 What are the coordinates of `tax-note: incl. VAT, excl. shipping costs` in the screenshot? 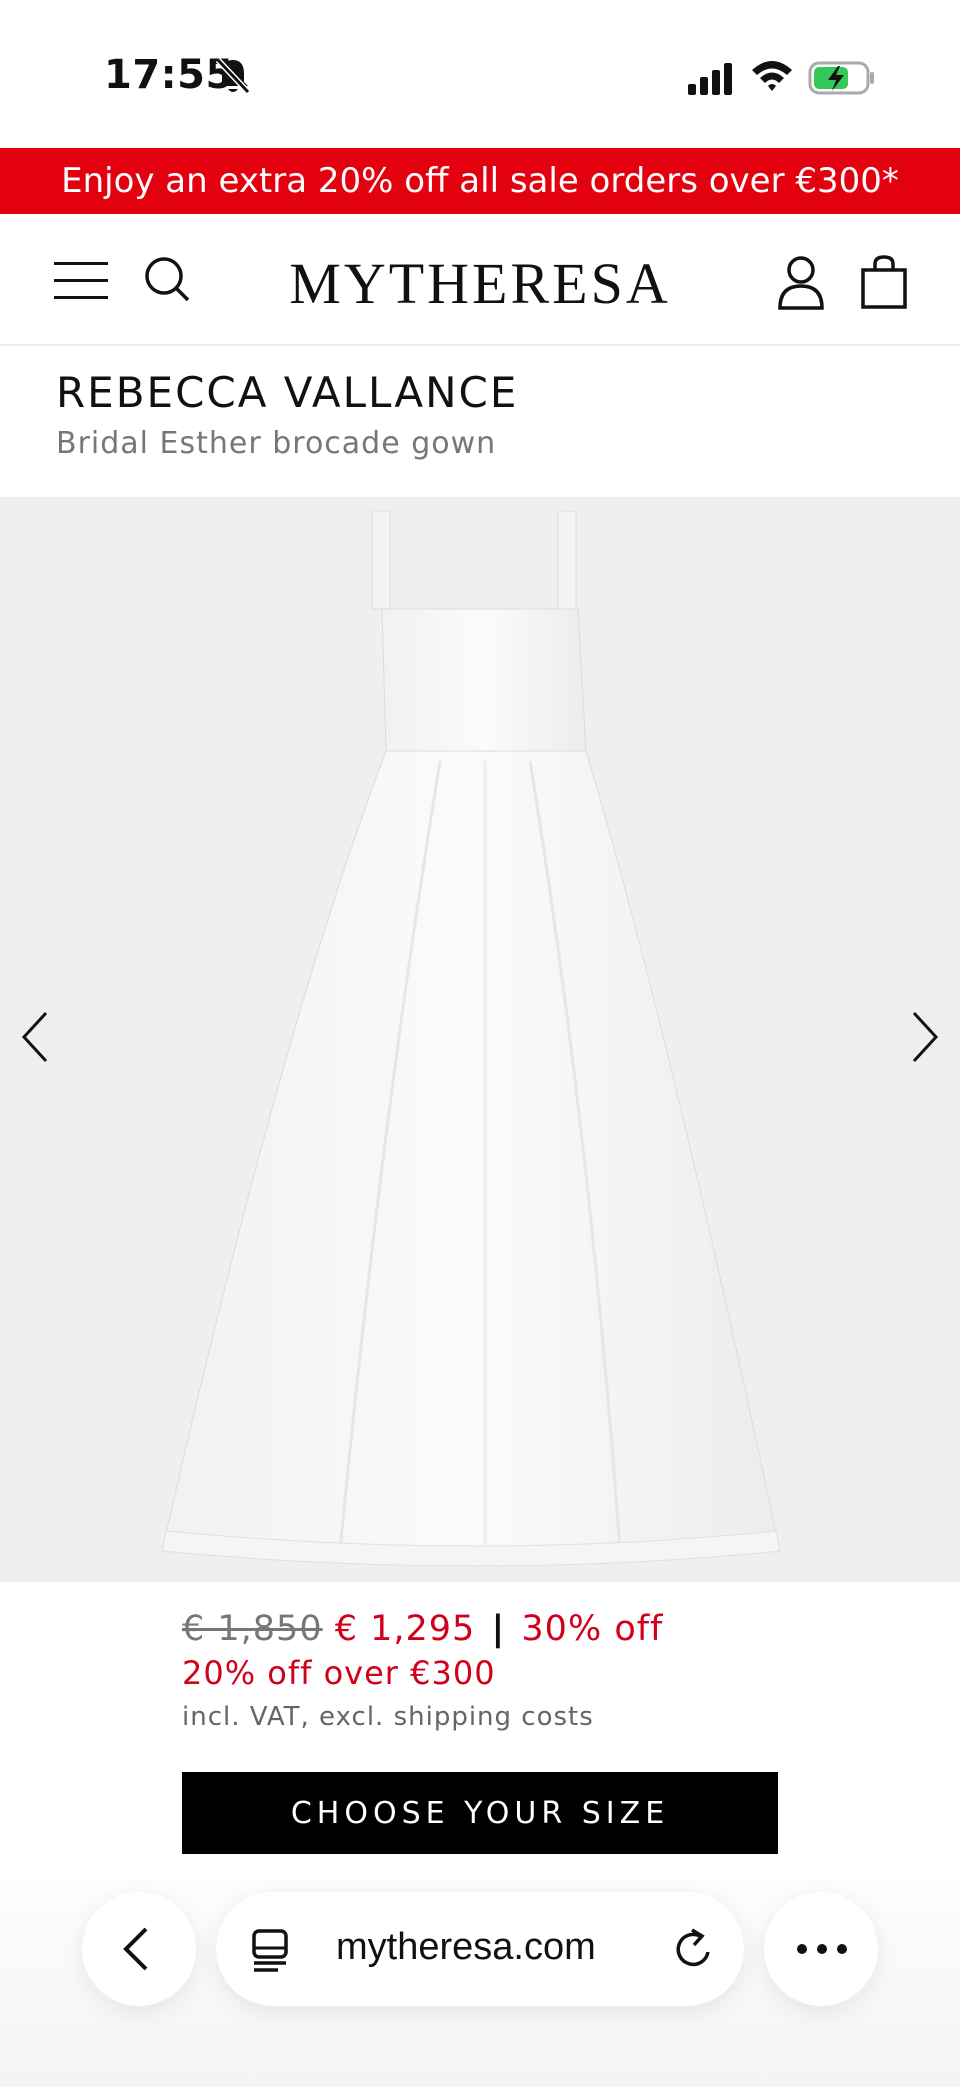 It's located at (388, 1717).